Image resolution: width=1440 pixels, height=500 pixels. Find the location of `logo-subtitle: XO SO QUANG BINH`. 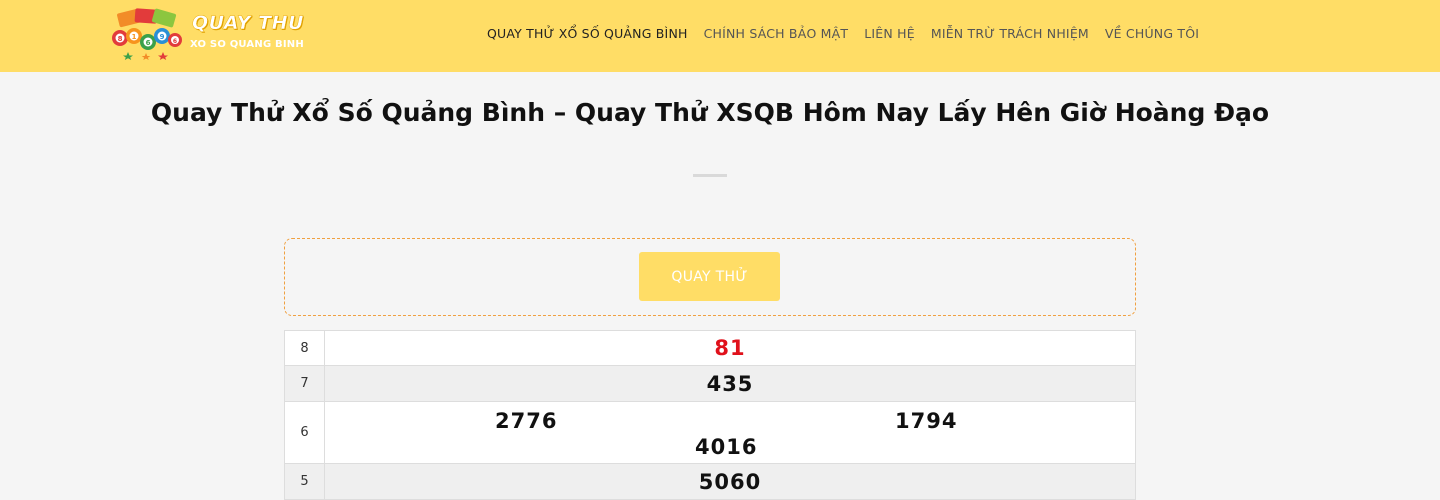

logo-subtitle: XO SO QUANG BINH is located at coordinates (247, 44).